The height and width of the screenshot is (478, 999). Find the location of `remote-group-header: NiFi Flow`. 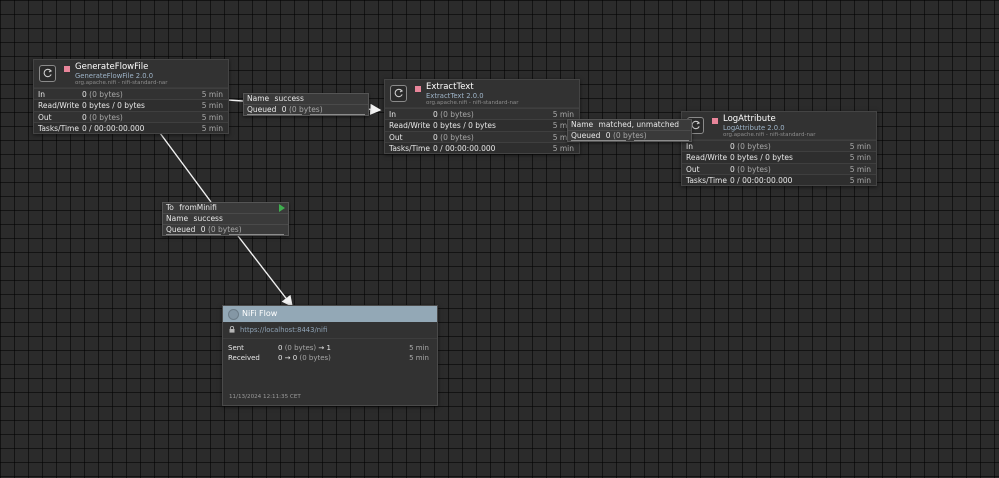

remote-group-header: NiFi Flow is located at coordinates (330, 314).